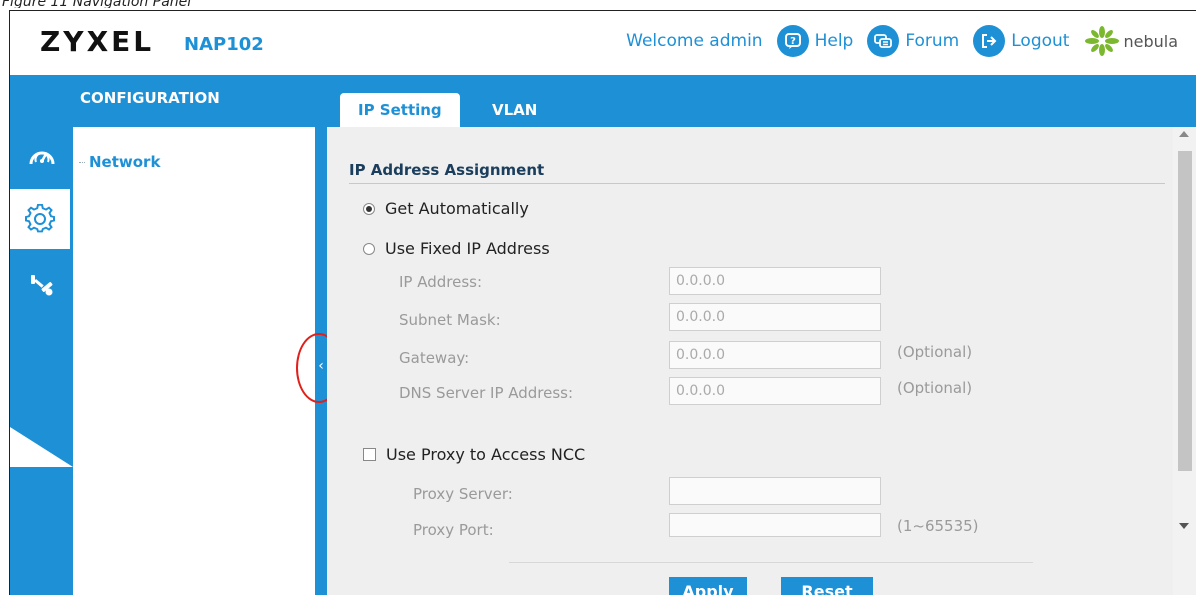 The height and width of the screenshot is (595, 1196). What do you see at coordinates (400, 110) in the screenshot?
I see `tab-ip-setting: IP Setting` at bounding box center [400, 110].